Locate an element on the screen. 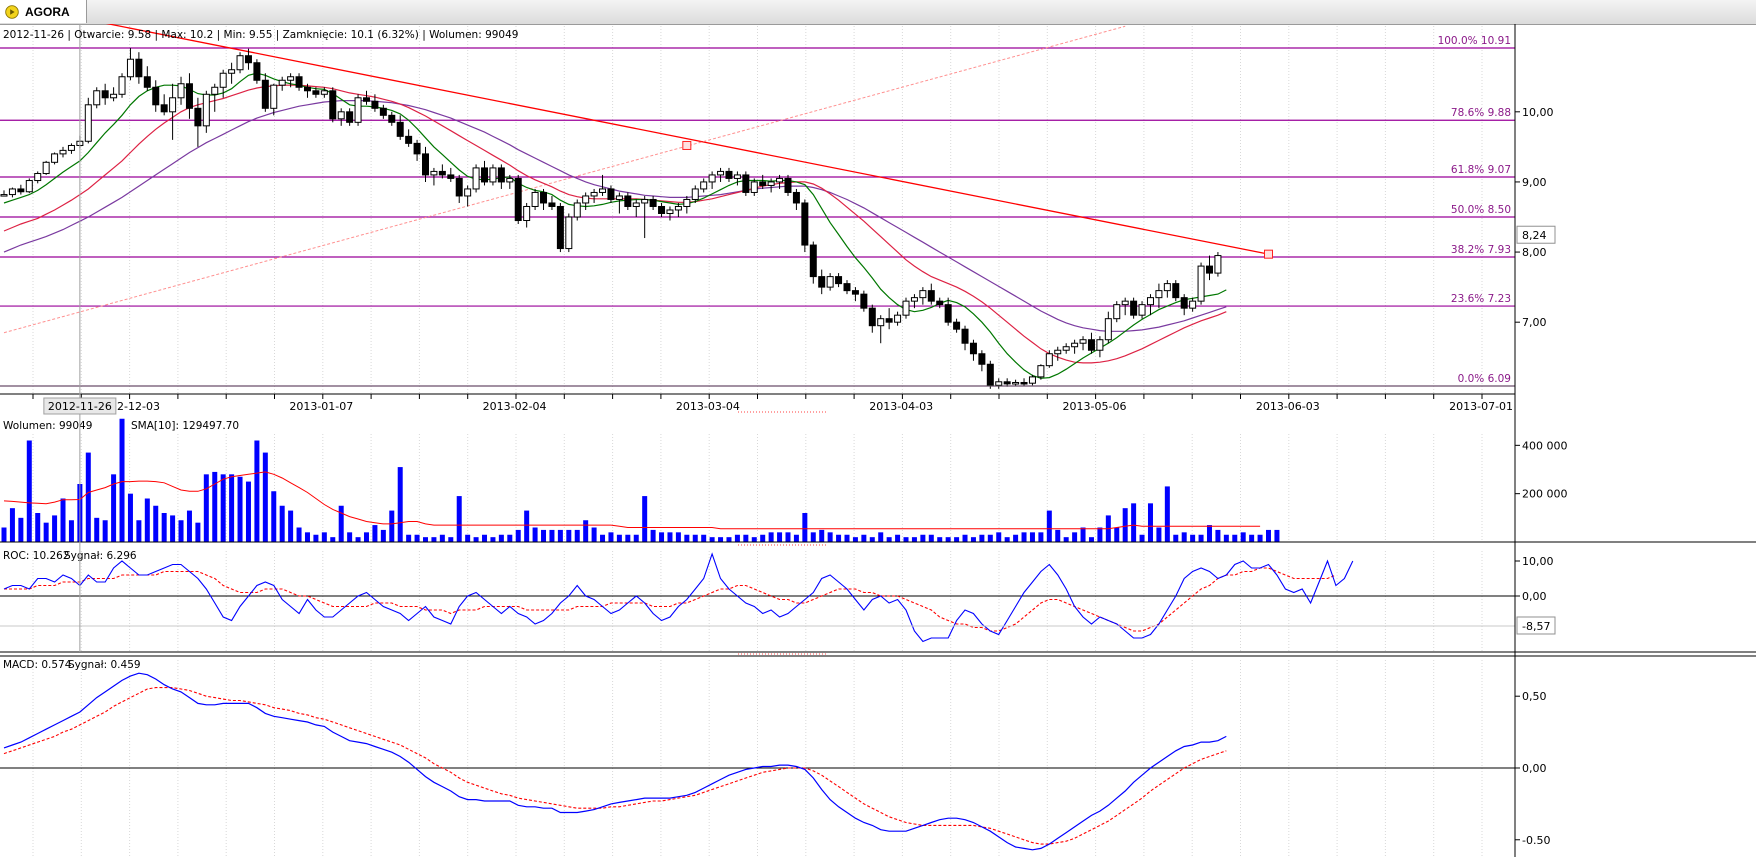 This screenshot has width=1756, height=857. fib-label: 38.2% 7.93 is located at coordinates (1481, 250).